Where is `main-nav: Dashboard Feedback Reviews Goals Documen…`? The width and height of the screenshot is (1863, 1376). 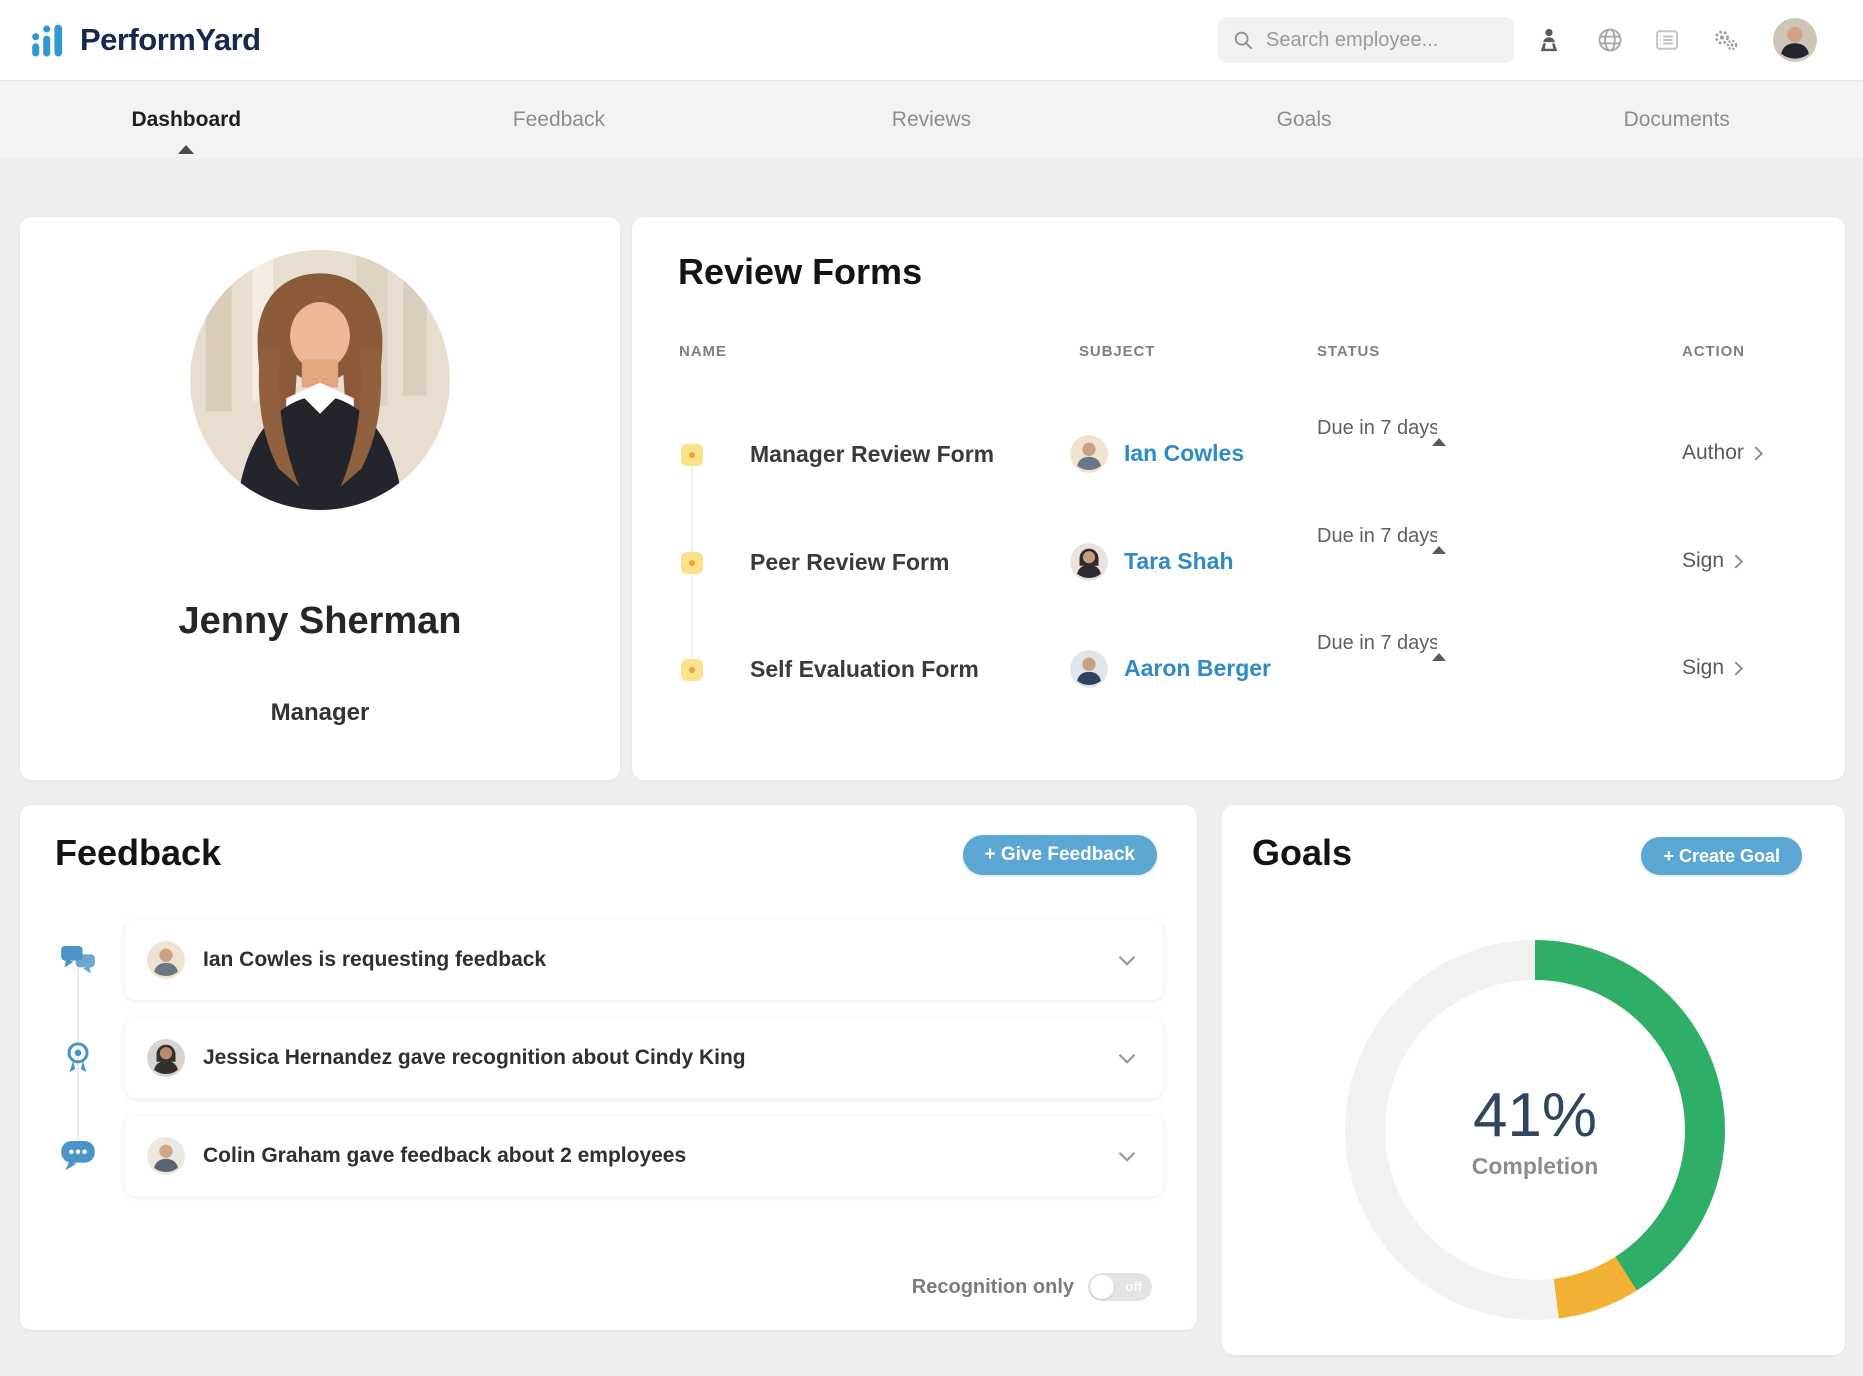
main-nav: Dashboard Feedback Reviews Goals Documen… is located at coordinates (931, 119).